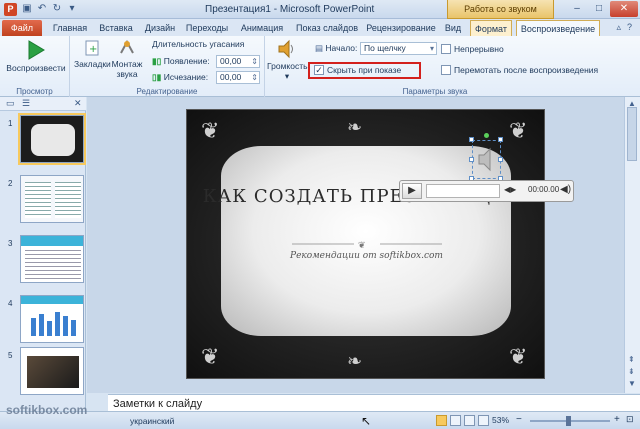 The width and height of the screenshot is (640, 429). I want to click on slide-number: 3, so click(10, 243).